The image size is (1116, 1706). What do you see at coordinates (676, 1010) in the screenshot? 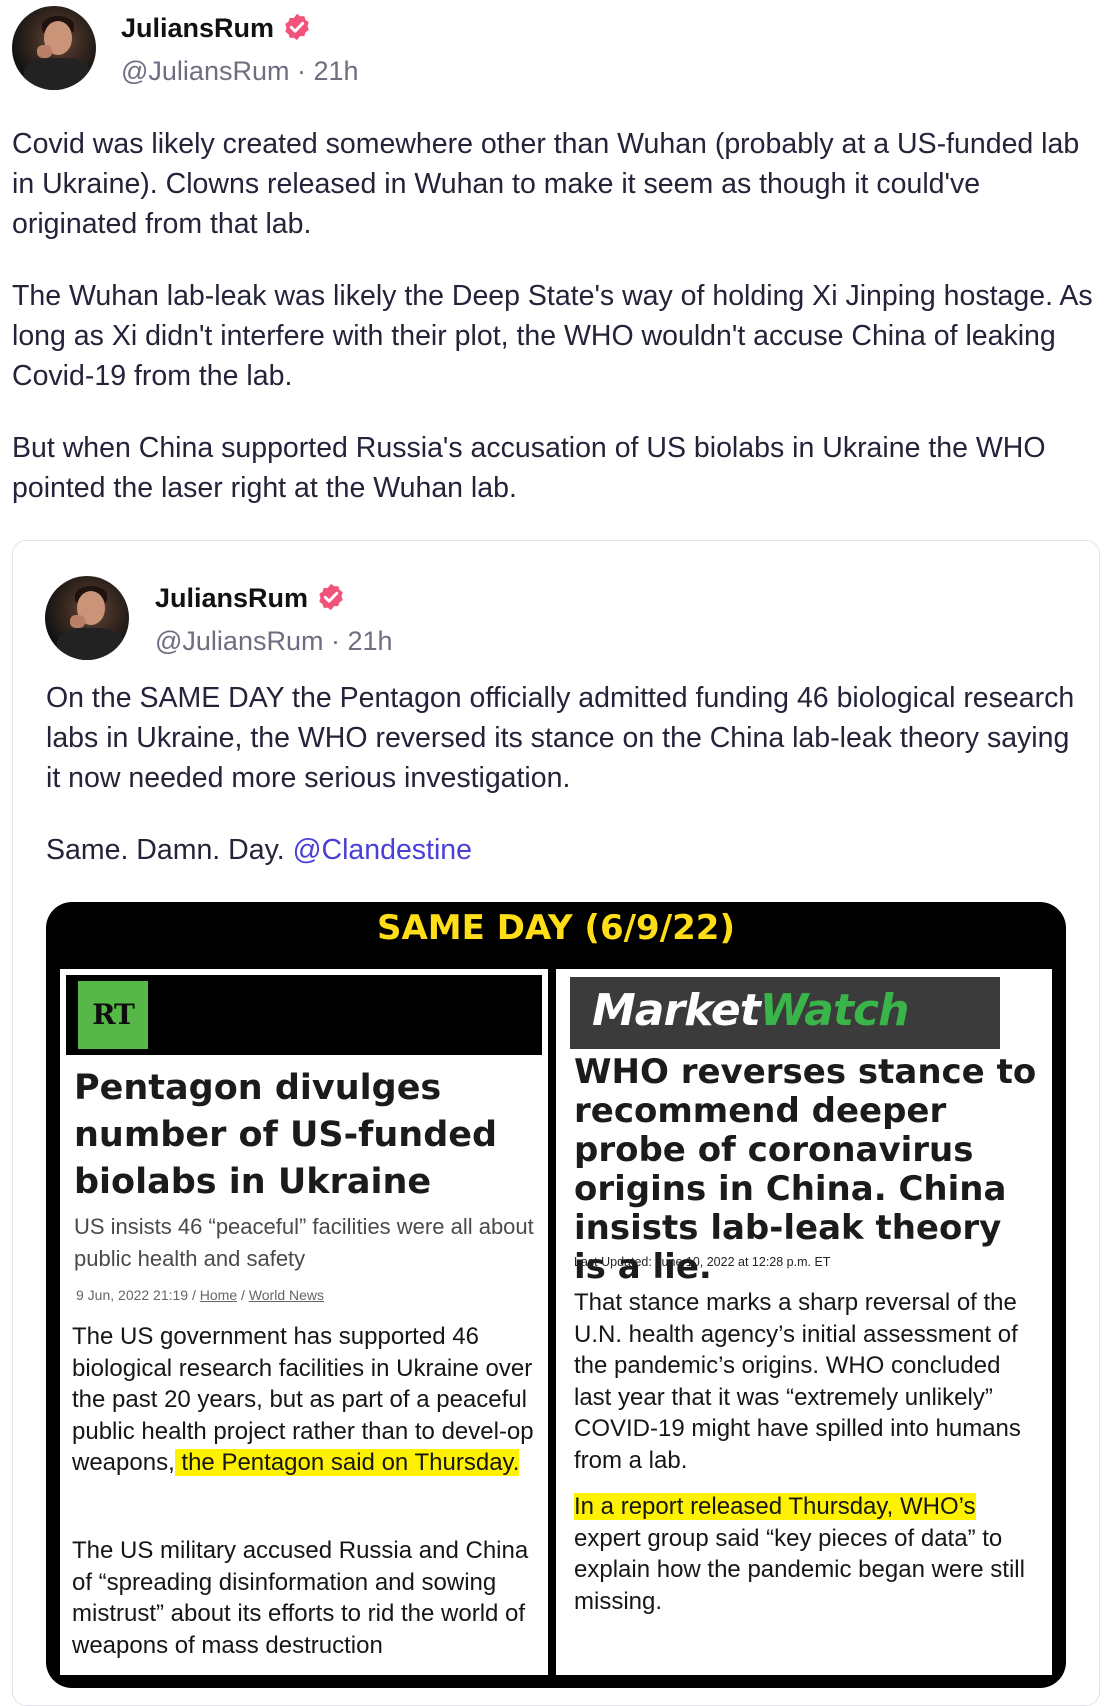
I see `marketwatch-logo-part1: Market` at bounding box center [676, 1010].